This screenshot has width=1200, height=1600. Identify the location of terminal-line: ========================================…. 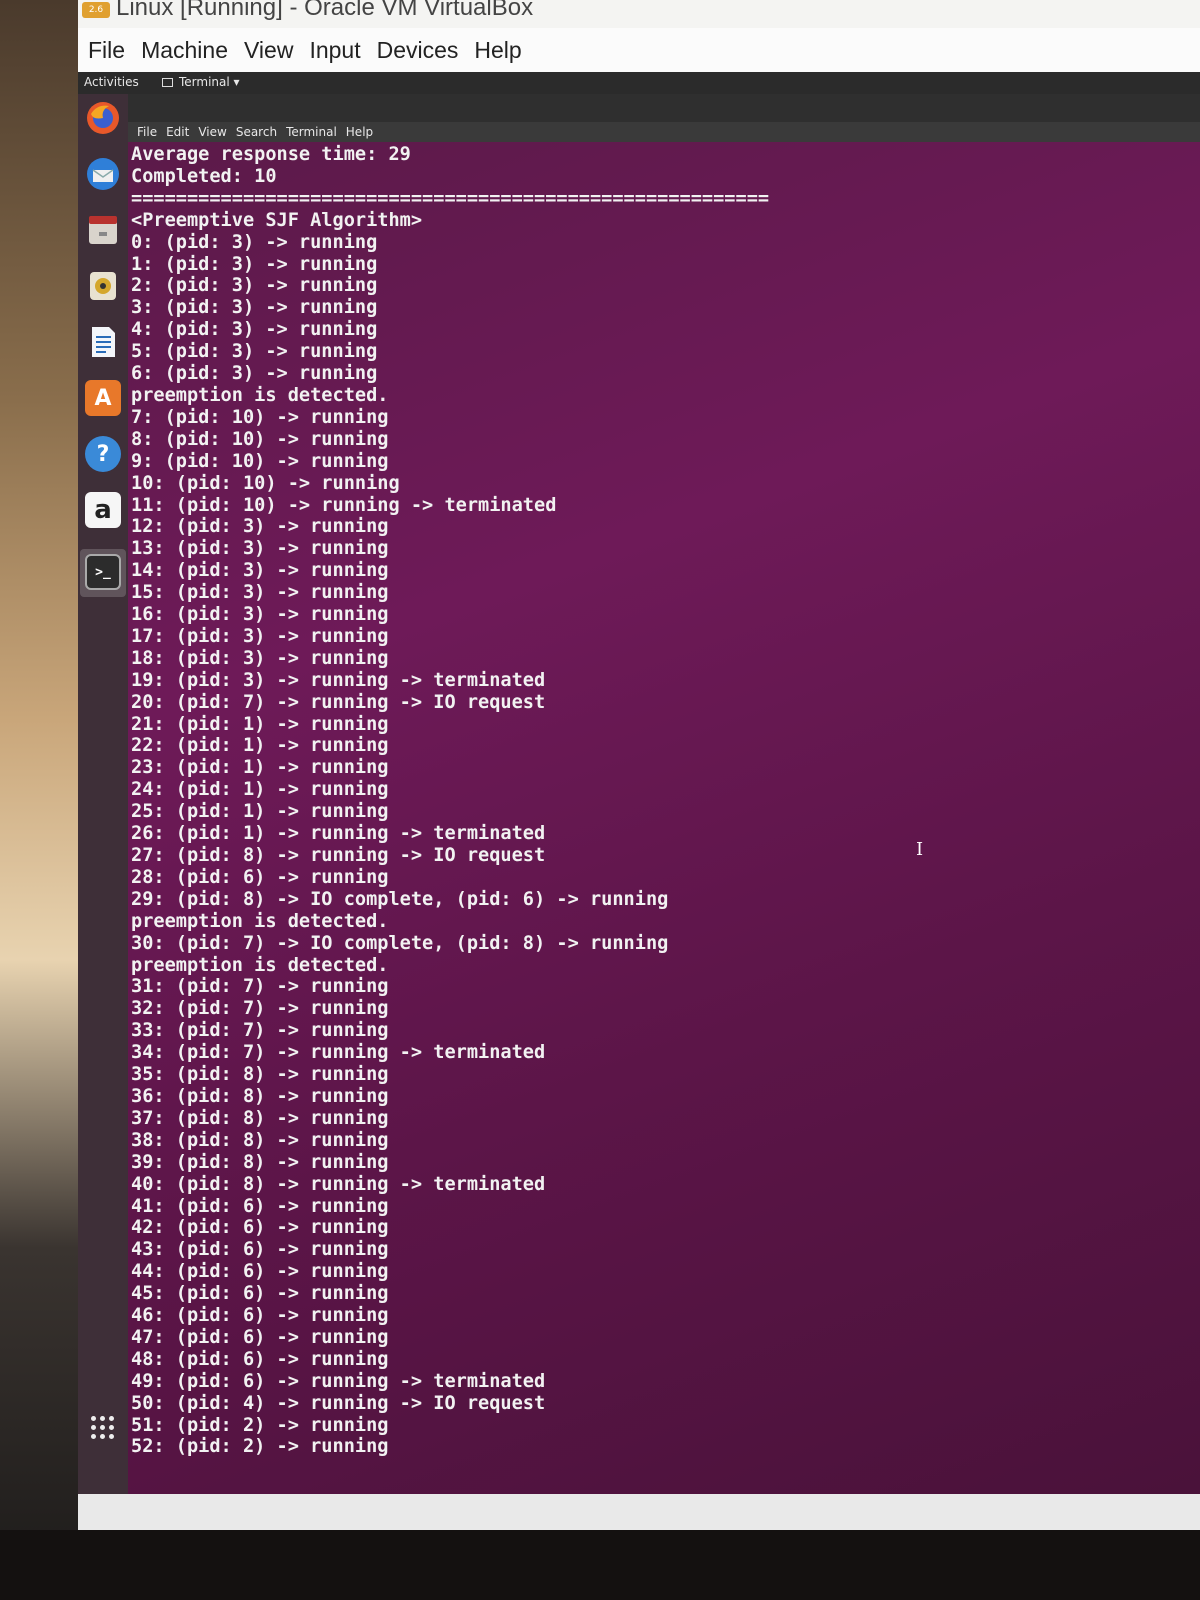
(450, 198).